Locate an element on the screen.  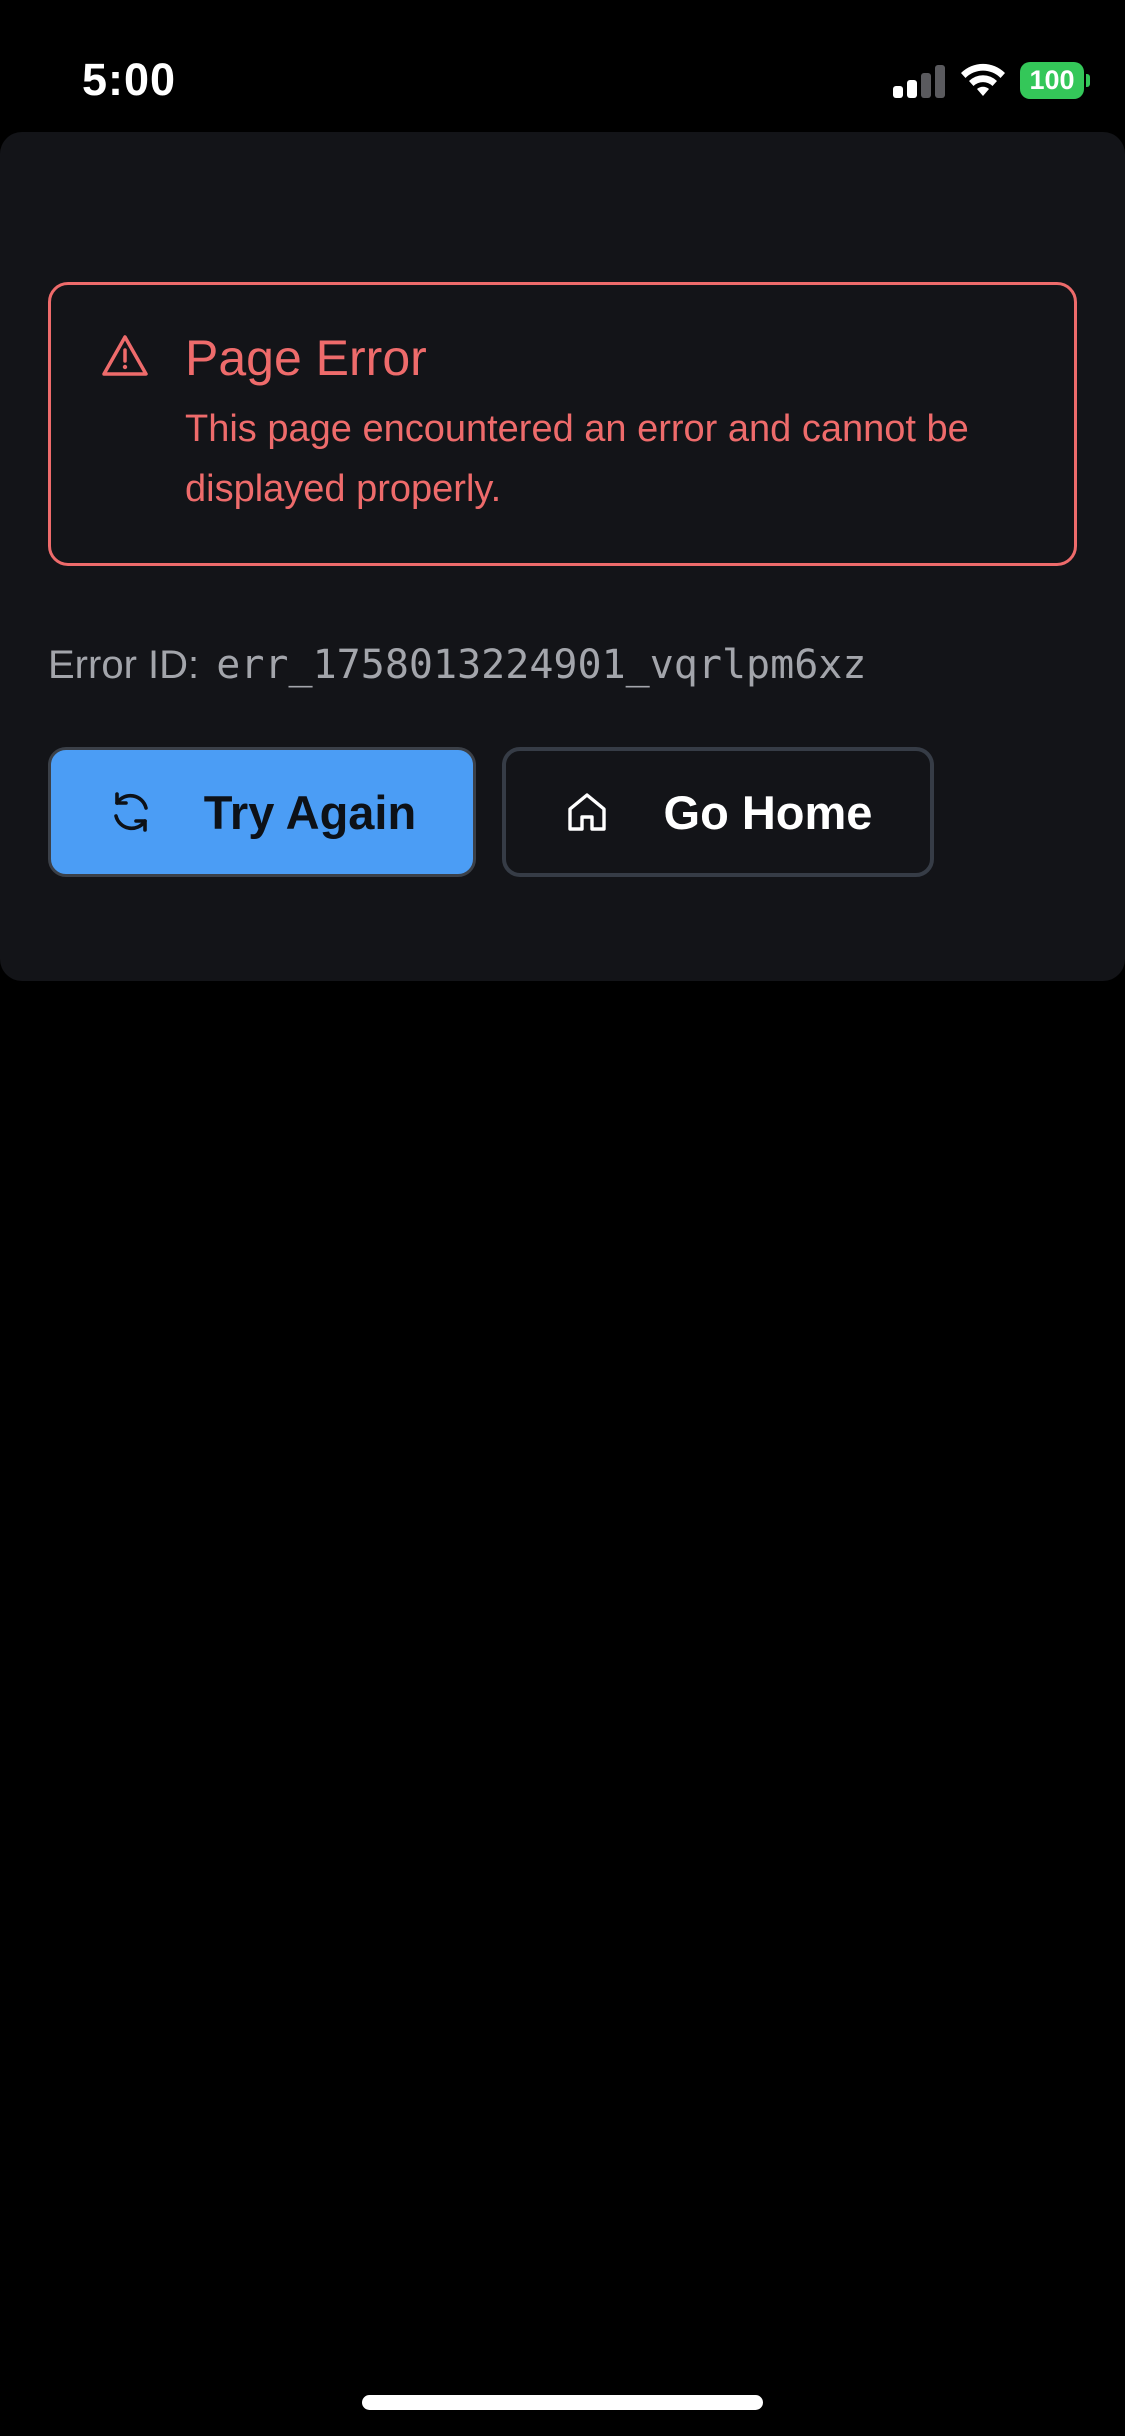
try-again-label: Try Again is located at coordinates (310, 812).